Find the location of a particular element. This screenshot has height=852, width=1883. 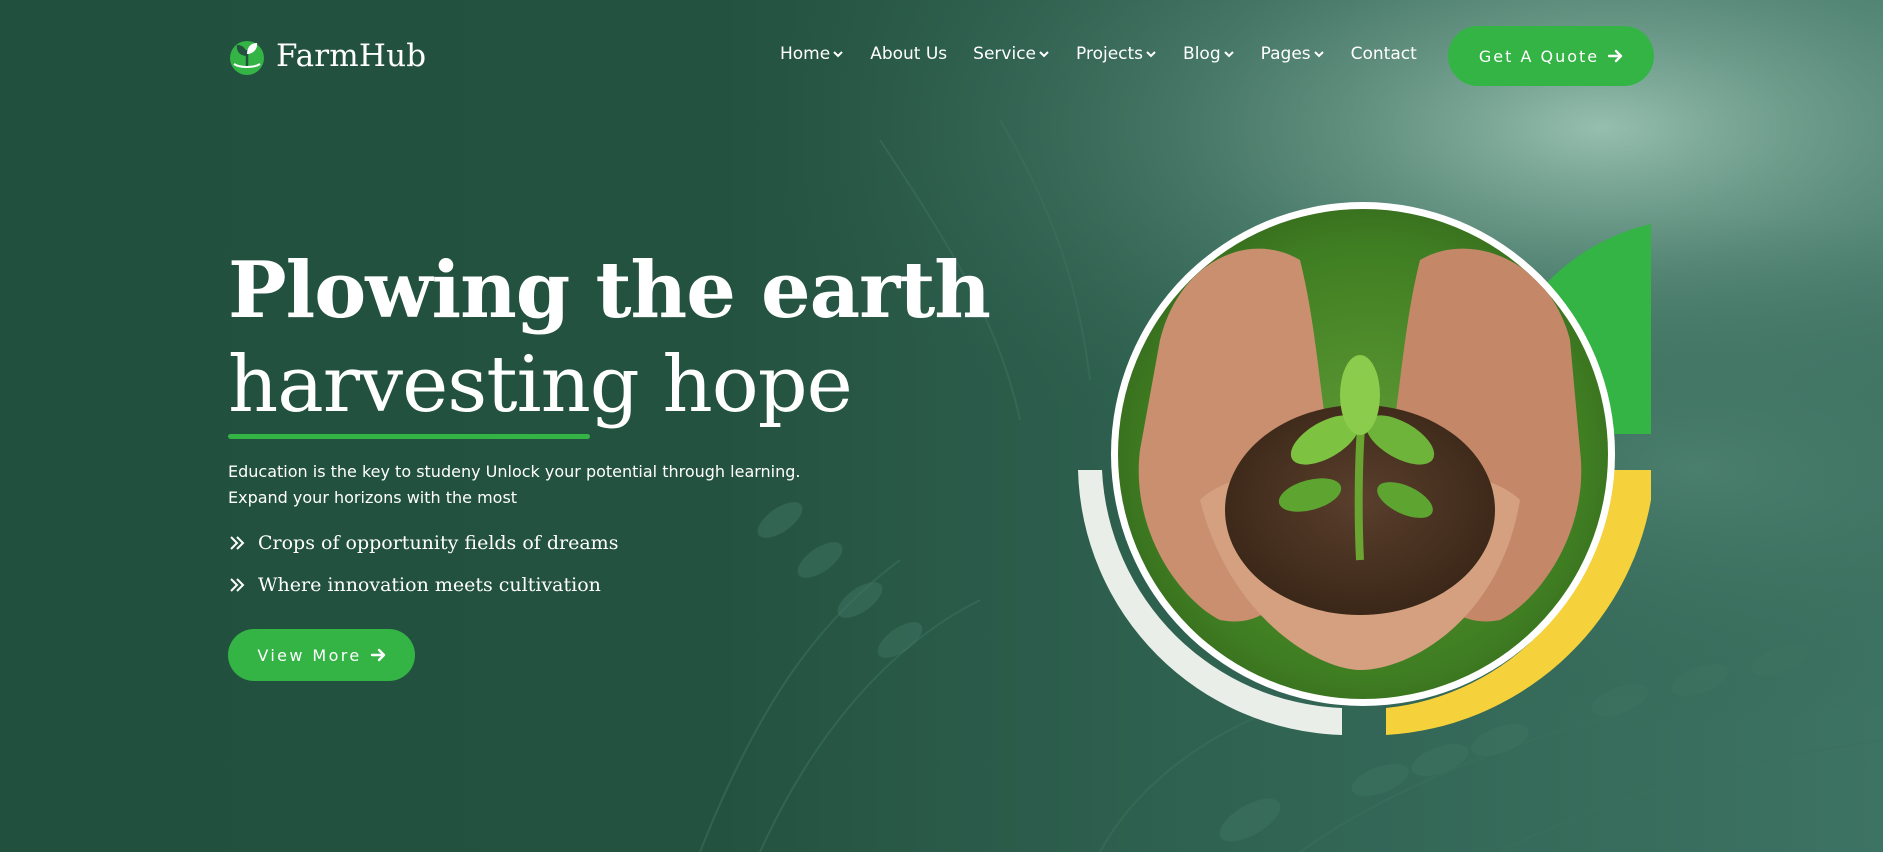

nav-item-label: Projects is located at coordinates (1110, 54).